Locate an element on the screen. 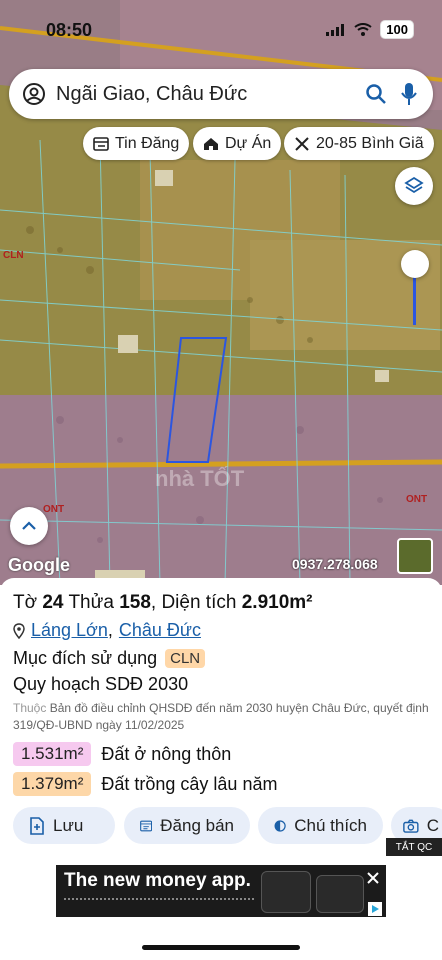 The height and width of the screenshot is (960, 442). ad-choices-icon is located at coordinates (375, 909).